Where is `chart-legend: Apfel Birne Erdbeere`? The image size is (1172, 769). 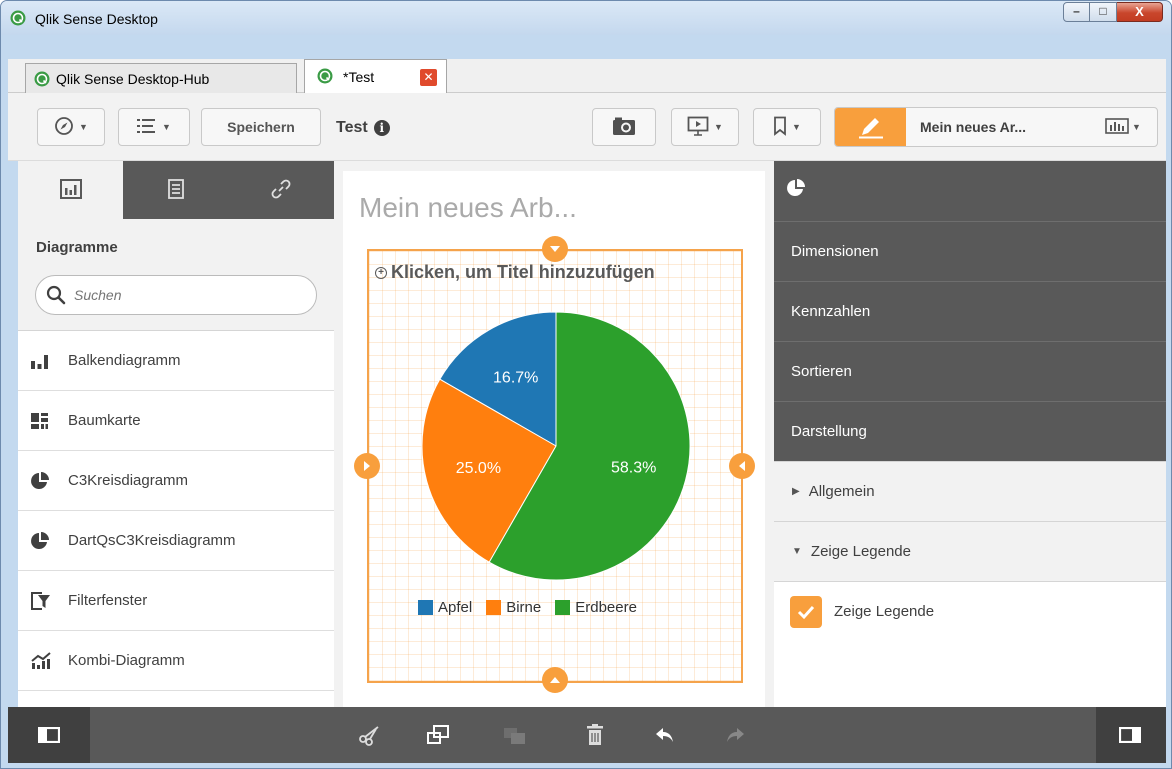 chart-legend: Apfel Birne Erdbeere is located at coordinates (527, 607).